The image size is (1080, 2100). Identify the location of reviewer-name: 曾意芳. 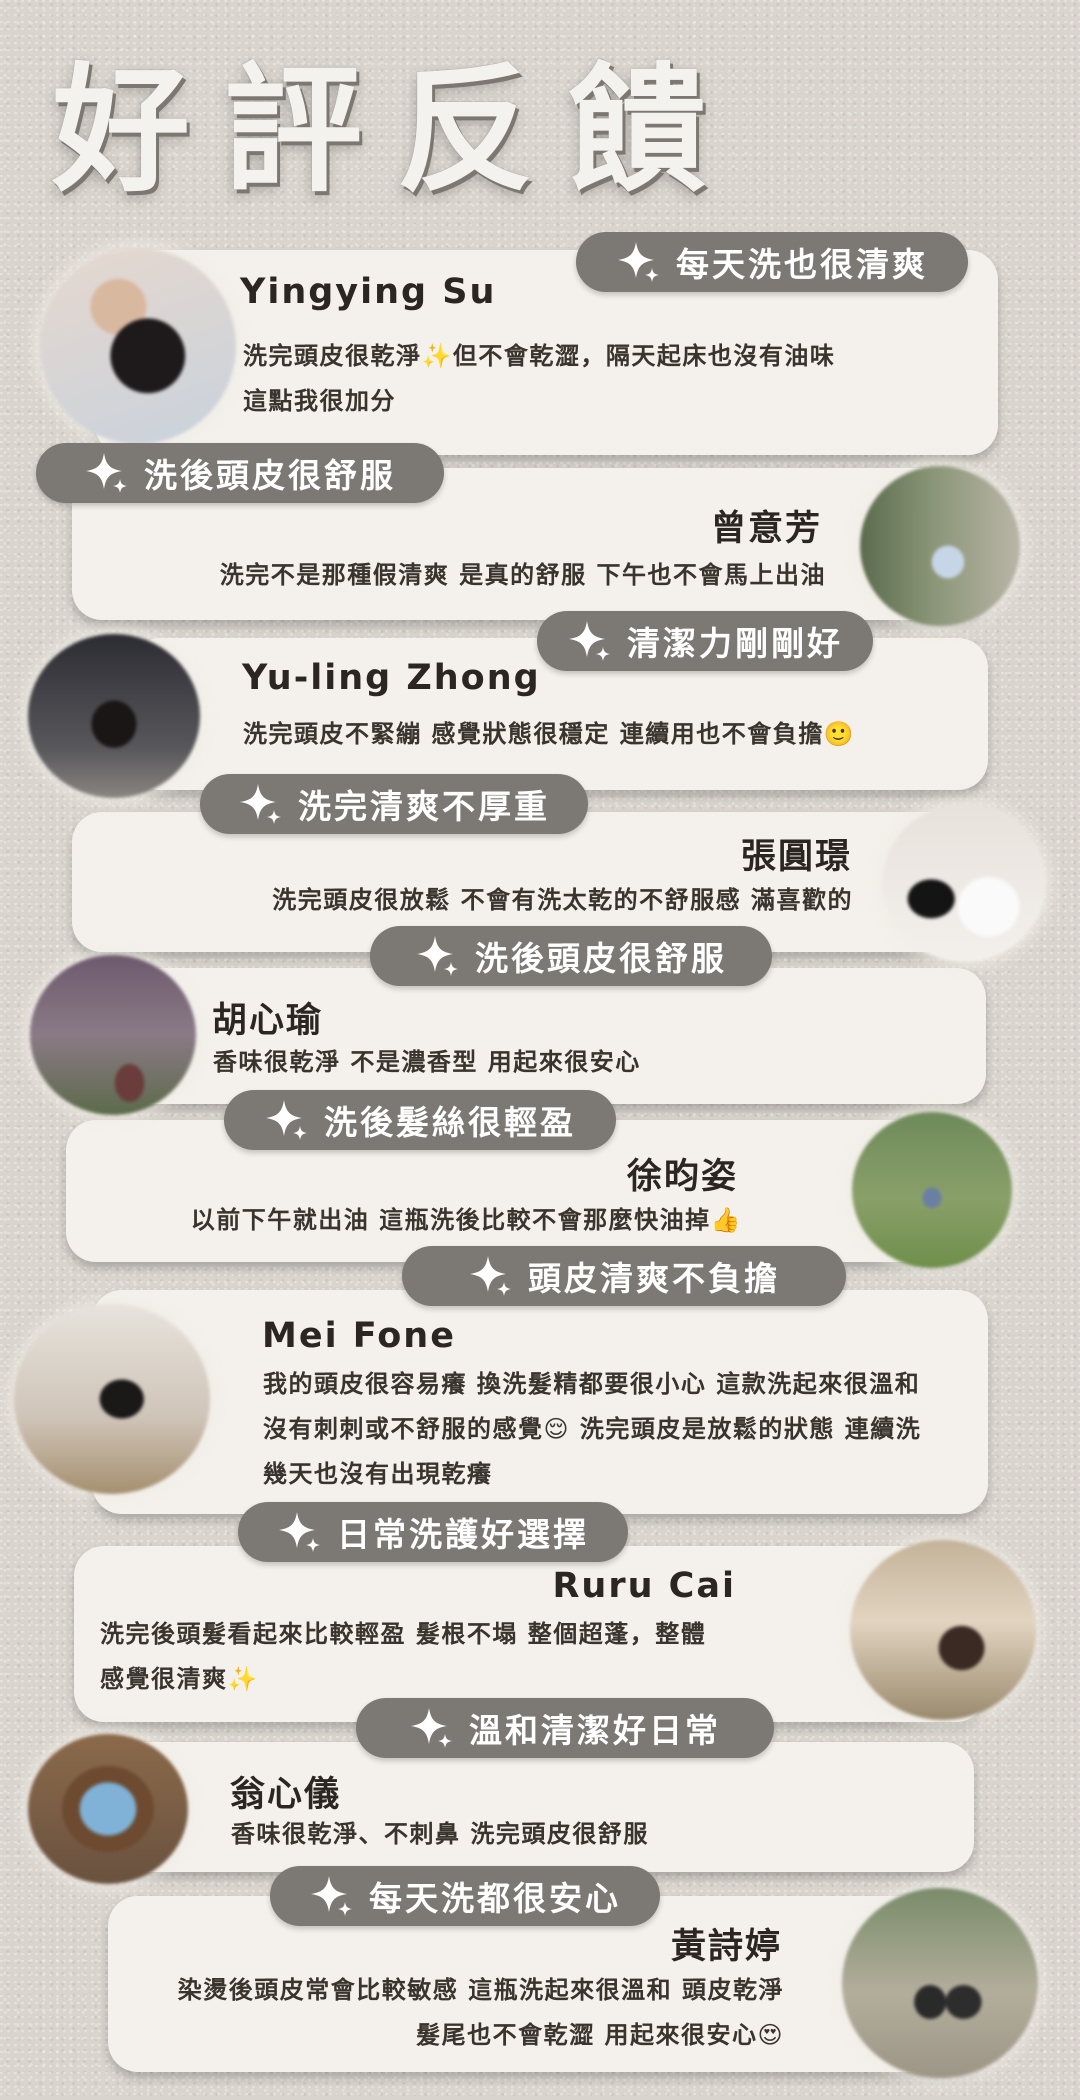
(766, 529).